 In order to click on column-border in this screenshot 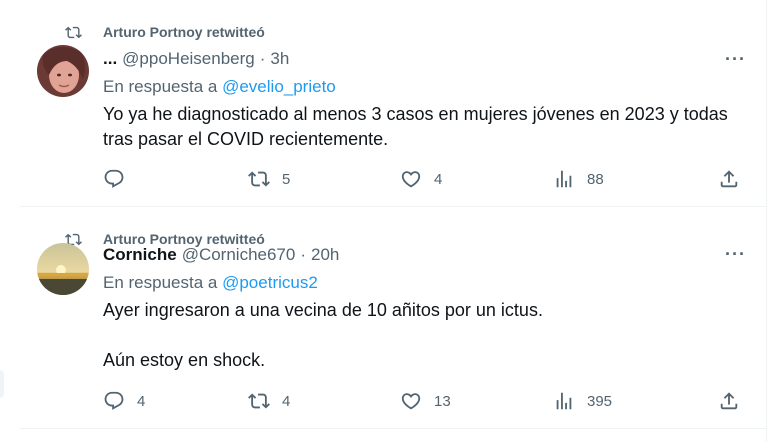, I will do `click(766, 221)`.